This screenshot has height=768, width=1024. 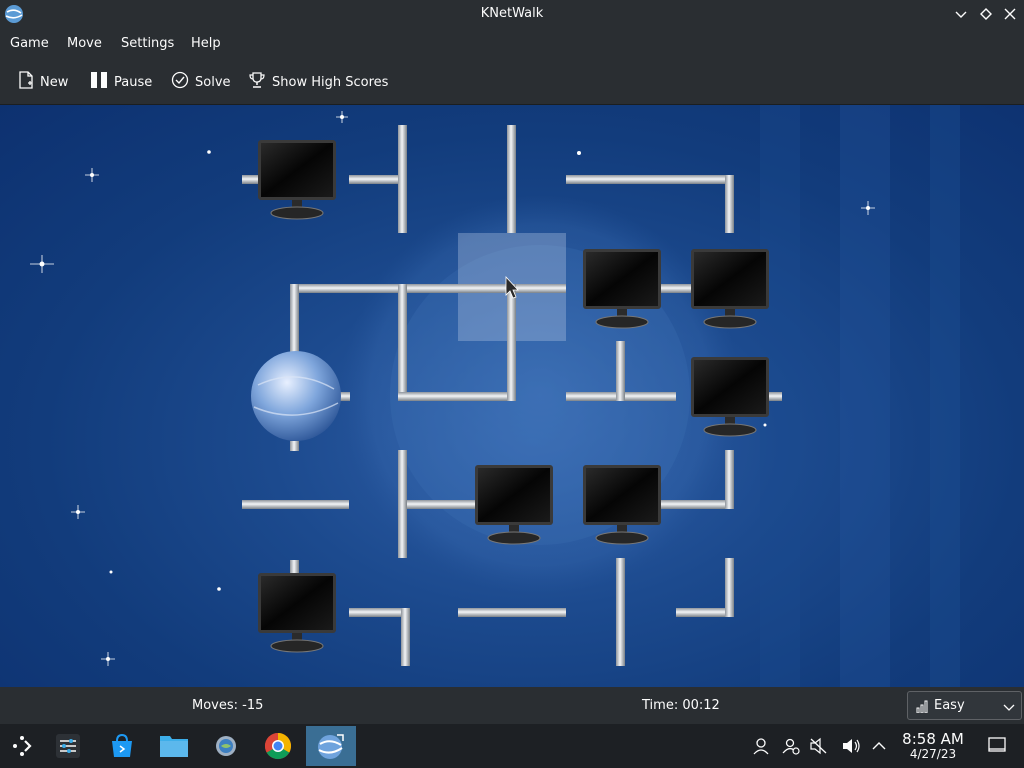 What do you see at coordinates (512, 44) in the screenshot?
I see `menu-bar: Game Move Settings Help` at bounding box center [512, 44].